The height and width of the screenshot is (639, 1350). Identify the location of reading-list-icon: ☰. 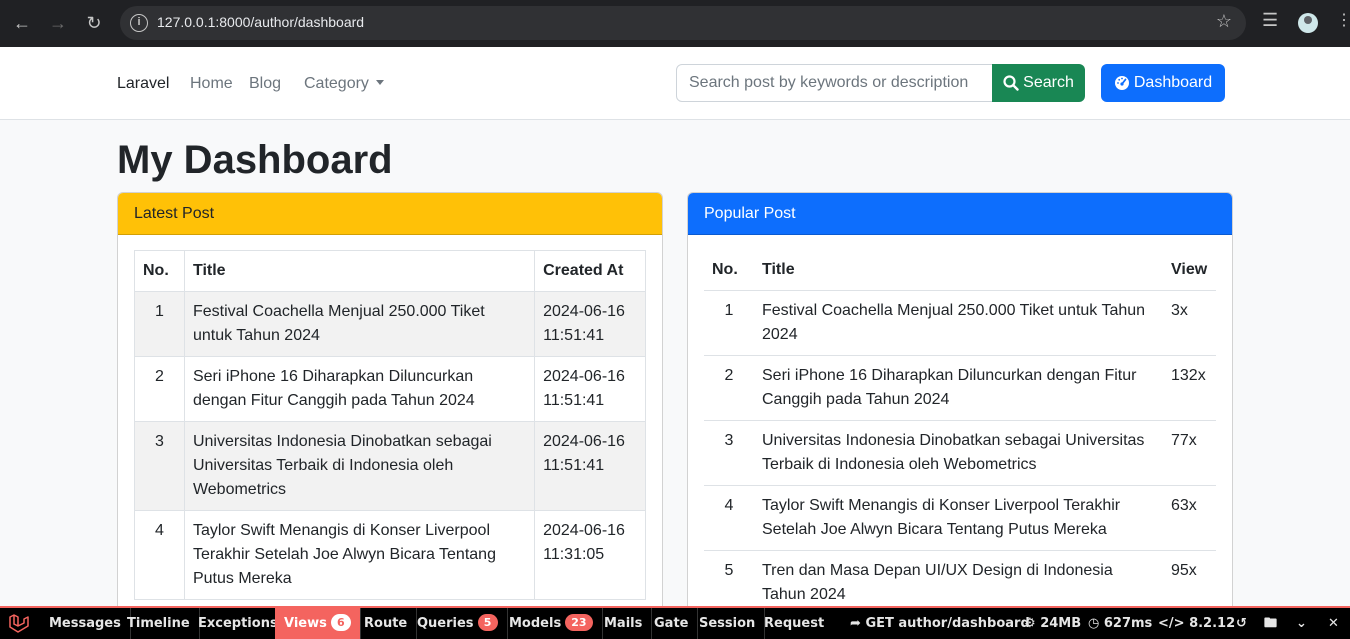
(1270, 20).